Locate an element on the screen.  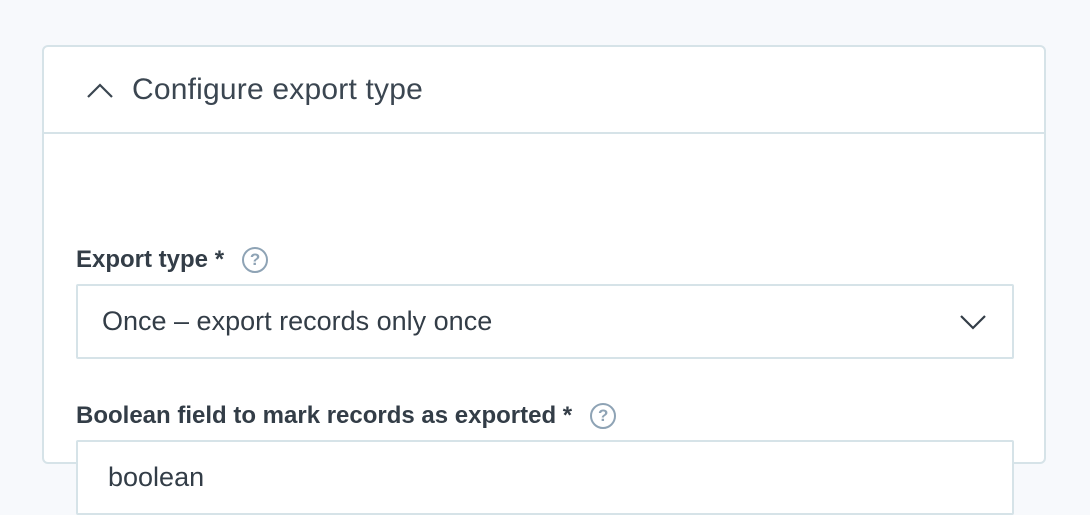
section-title: Configure export type is located at coordinates (278, 89).